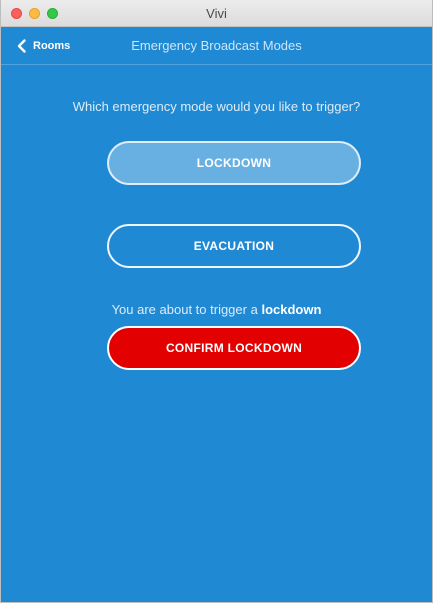 The height and width of the screenshot is (603, 435). Describe the element at coordinates (234, 163) in the screenshot. I see `lockdown-mode-button: LOCKDOWN` at that location.